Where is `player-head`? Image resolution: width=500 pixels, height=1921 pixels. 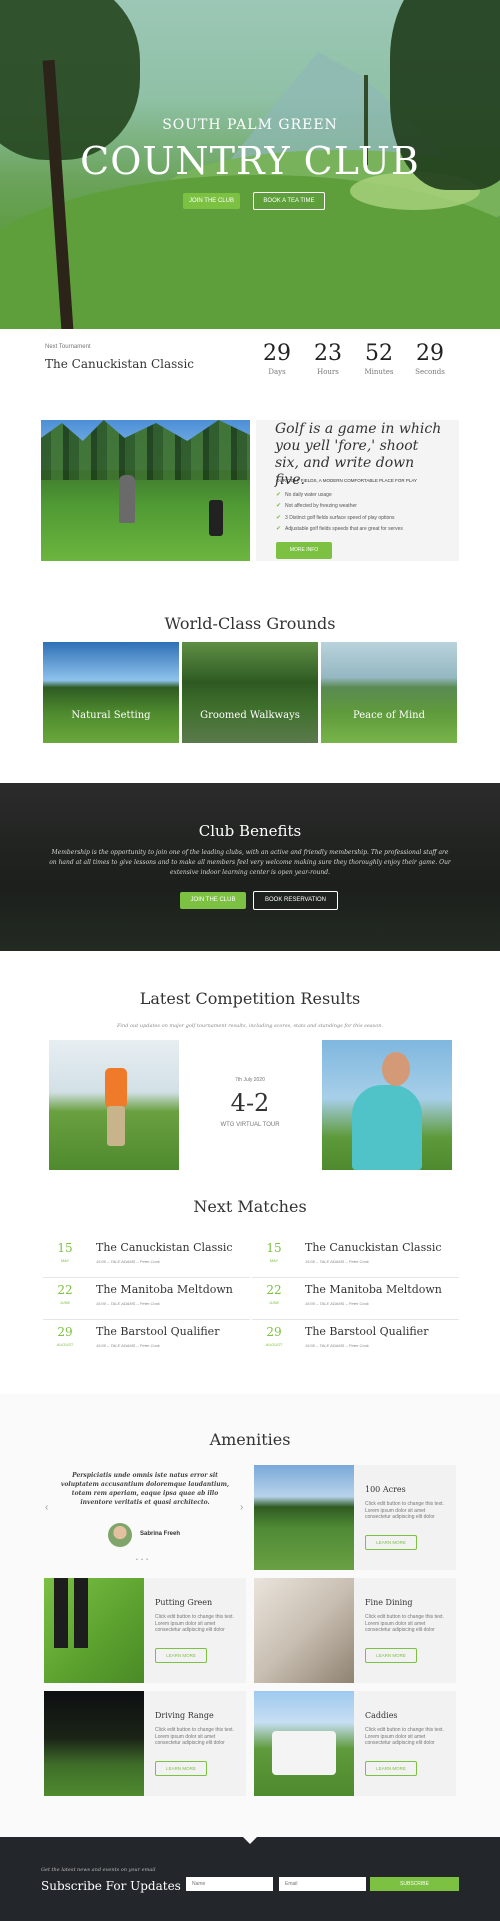 player-head is located at coordinates (396, 1069).